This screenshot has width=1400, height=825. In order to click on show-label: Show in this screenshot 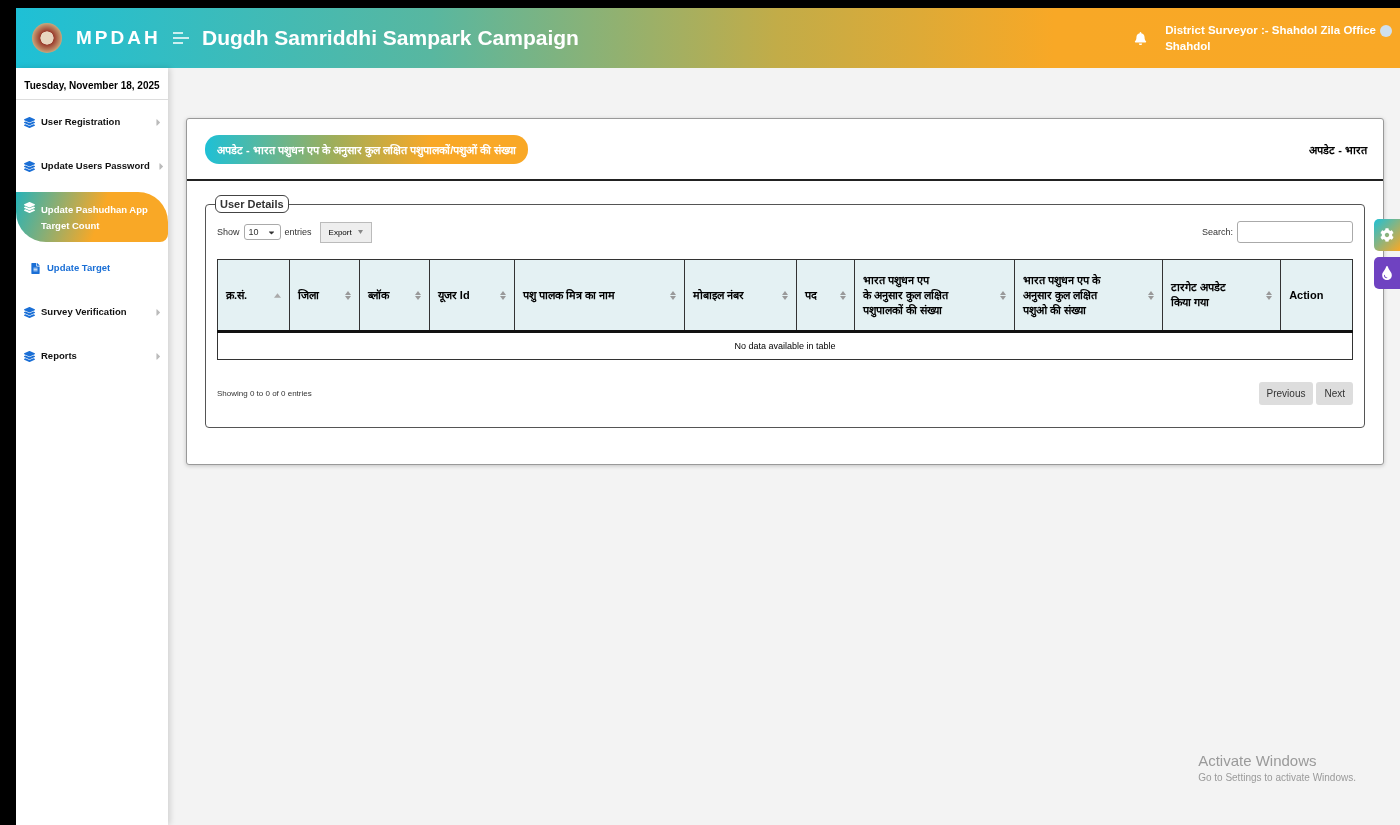, I will do `click(228, 232)`.